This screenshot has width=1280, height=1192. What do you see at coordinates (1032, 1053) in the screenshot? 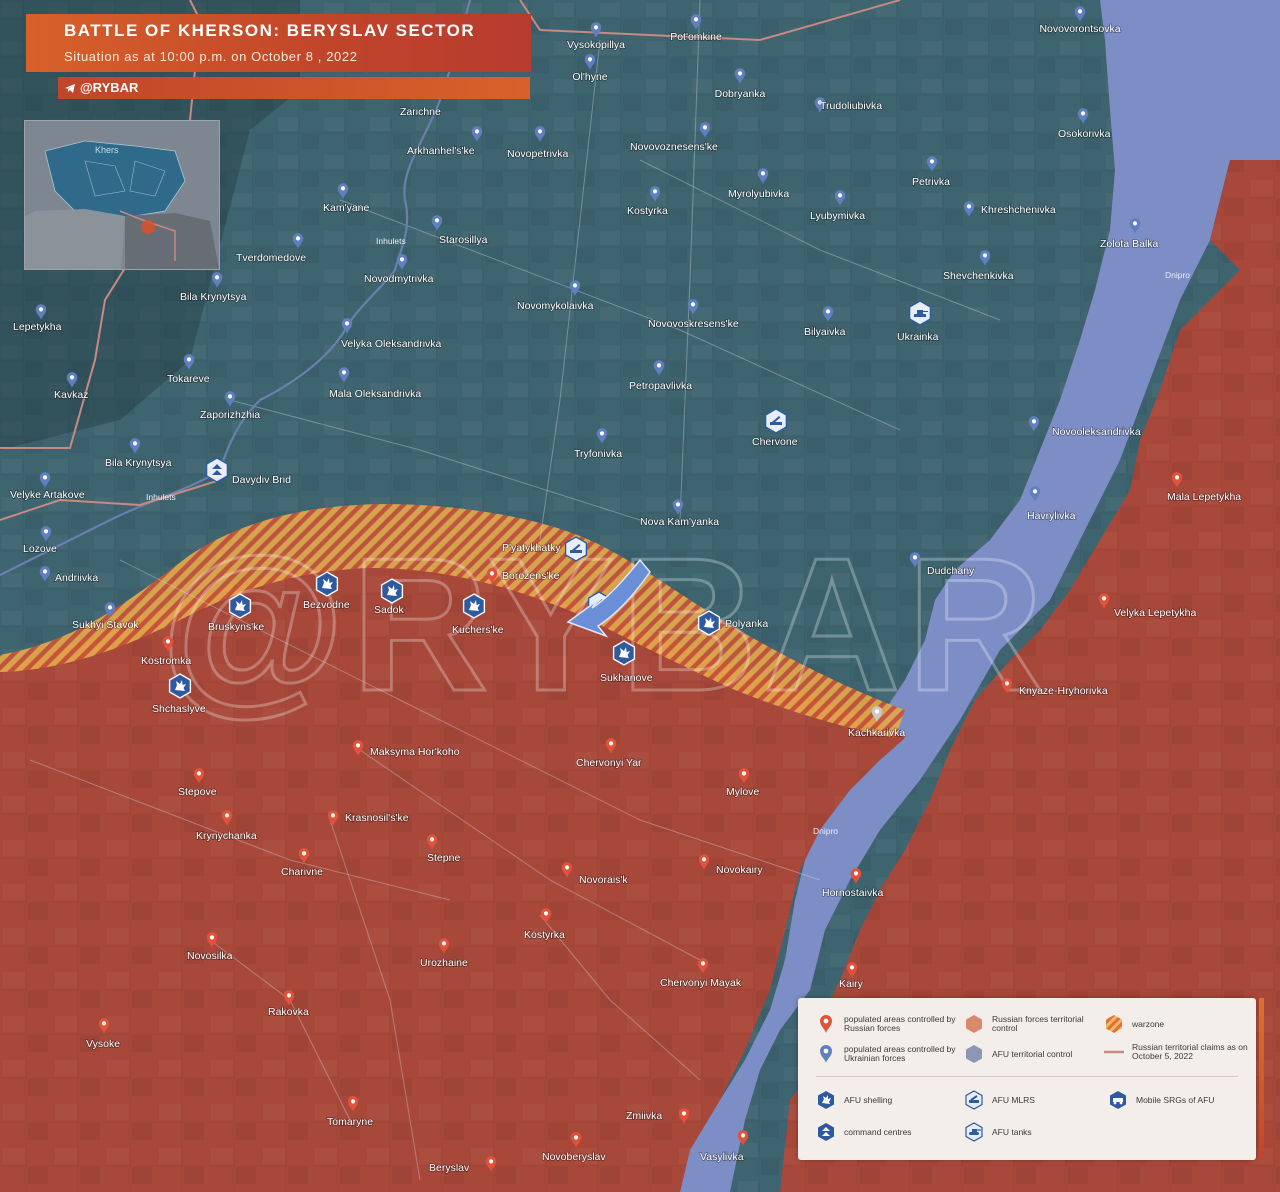
I see `legend-label: AFU territorial control` at bounding box center [1032, 1053].